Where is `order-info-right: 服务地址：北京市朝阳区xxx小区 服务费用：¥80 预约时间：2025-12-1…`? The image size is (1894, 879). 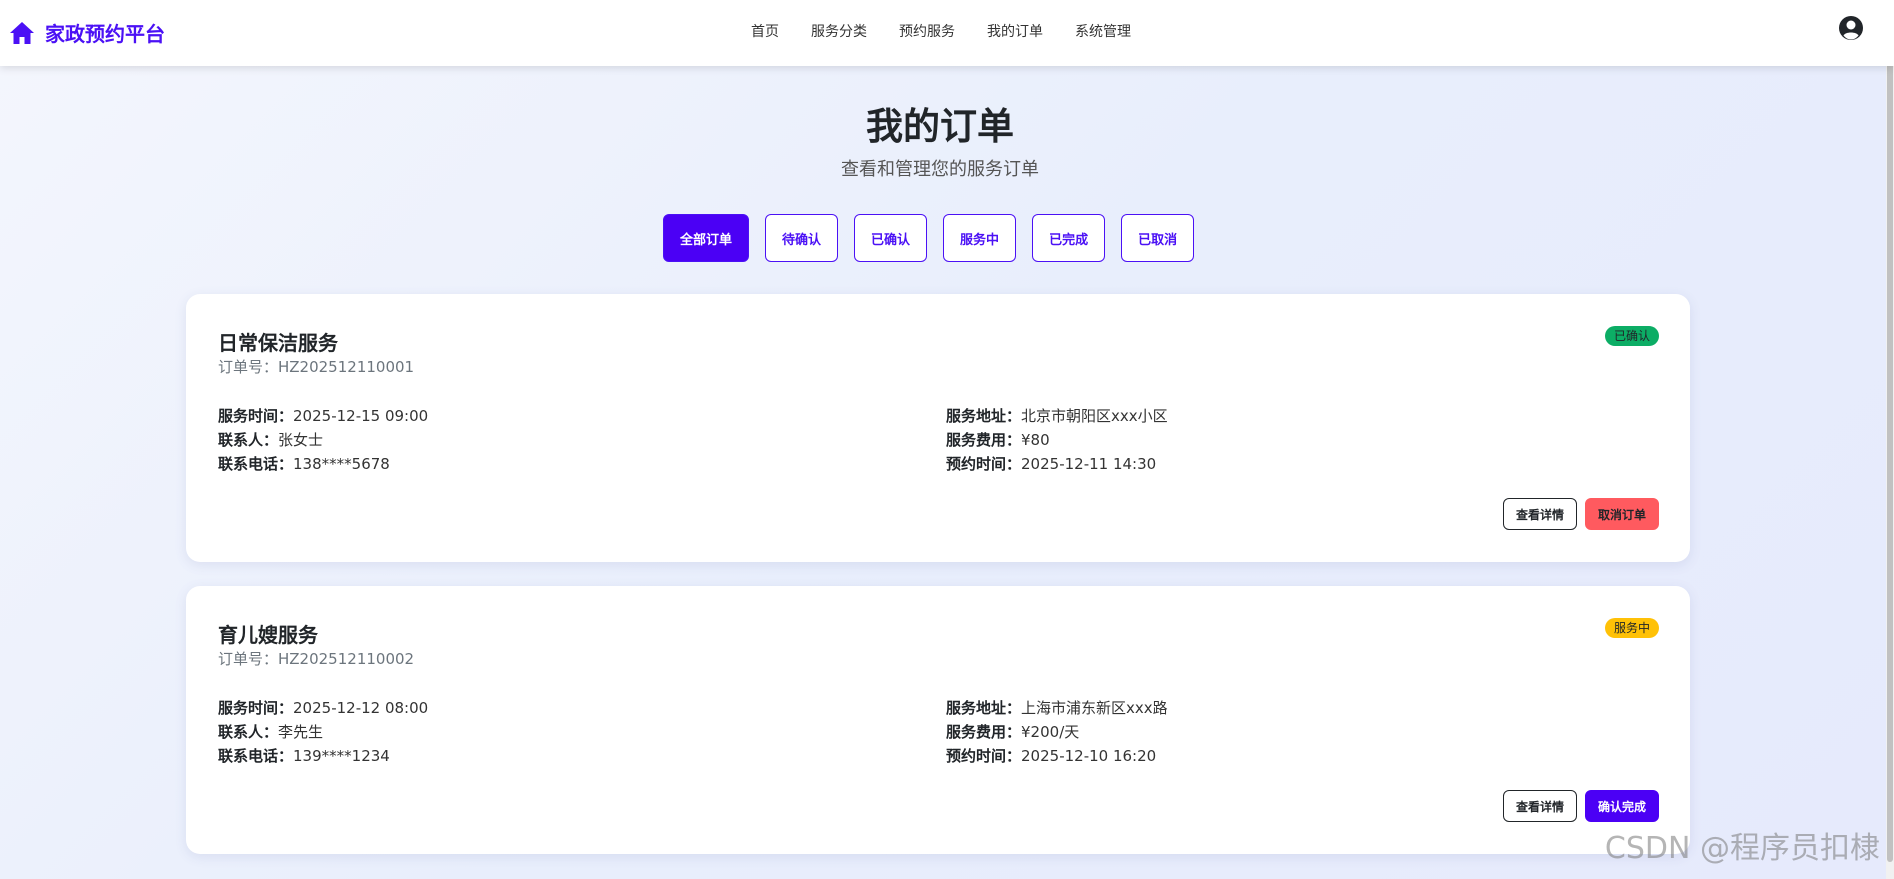
order-info-right: 服务地址：北京市朝阳区xxx小区 服务费用：¥80 预约时间：2025-12-1… is located at coordinates (1057, 440).